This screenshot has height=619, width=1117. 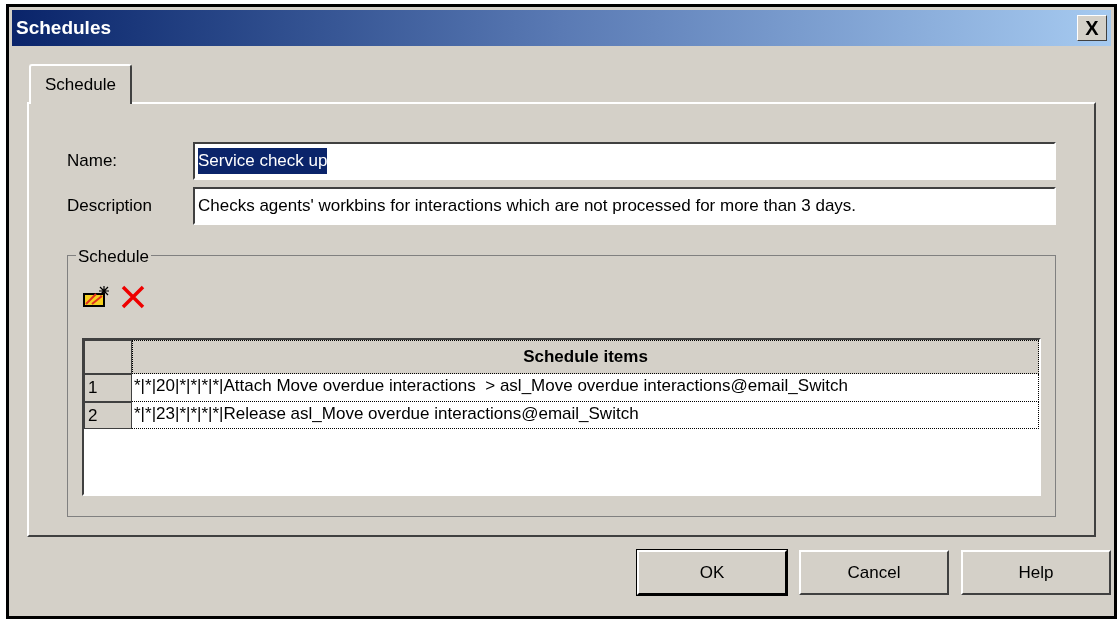 What do you see at coordinates (527, 206) in the screenshot?
I see `field-value: Checks agents' workbins for interactions which are not processed for more than 3 days.` at bounding box center [527, 206].